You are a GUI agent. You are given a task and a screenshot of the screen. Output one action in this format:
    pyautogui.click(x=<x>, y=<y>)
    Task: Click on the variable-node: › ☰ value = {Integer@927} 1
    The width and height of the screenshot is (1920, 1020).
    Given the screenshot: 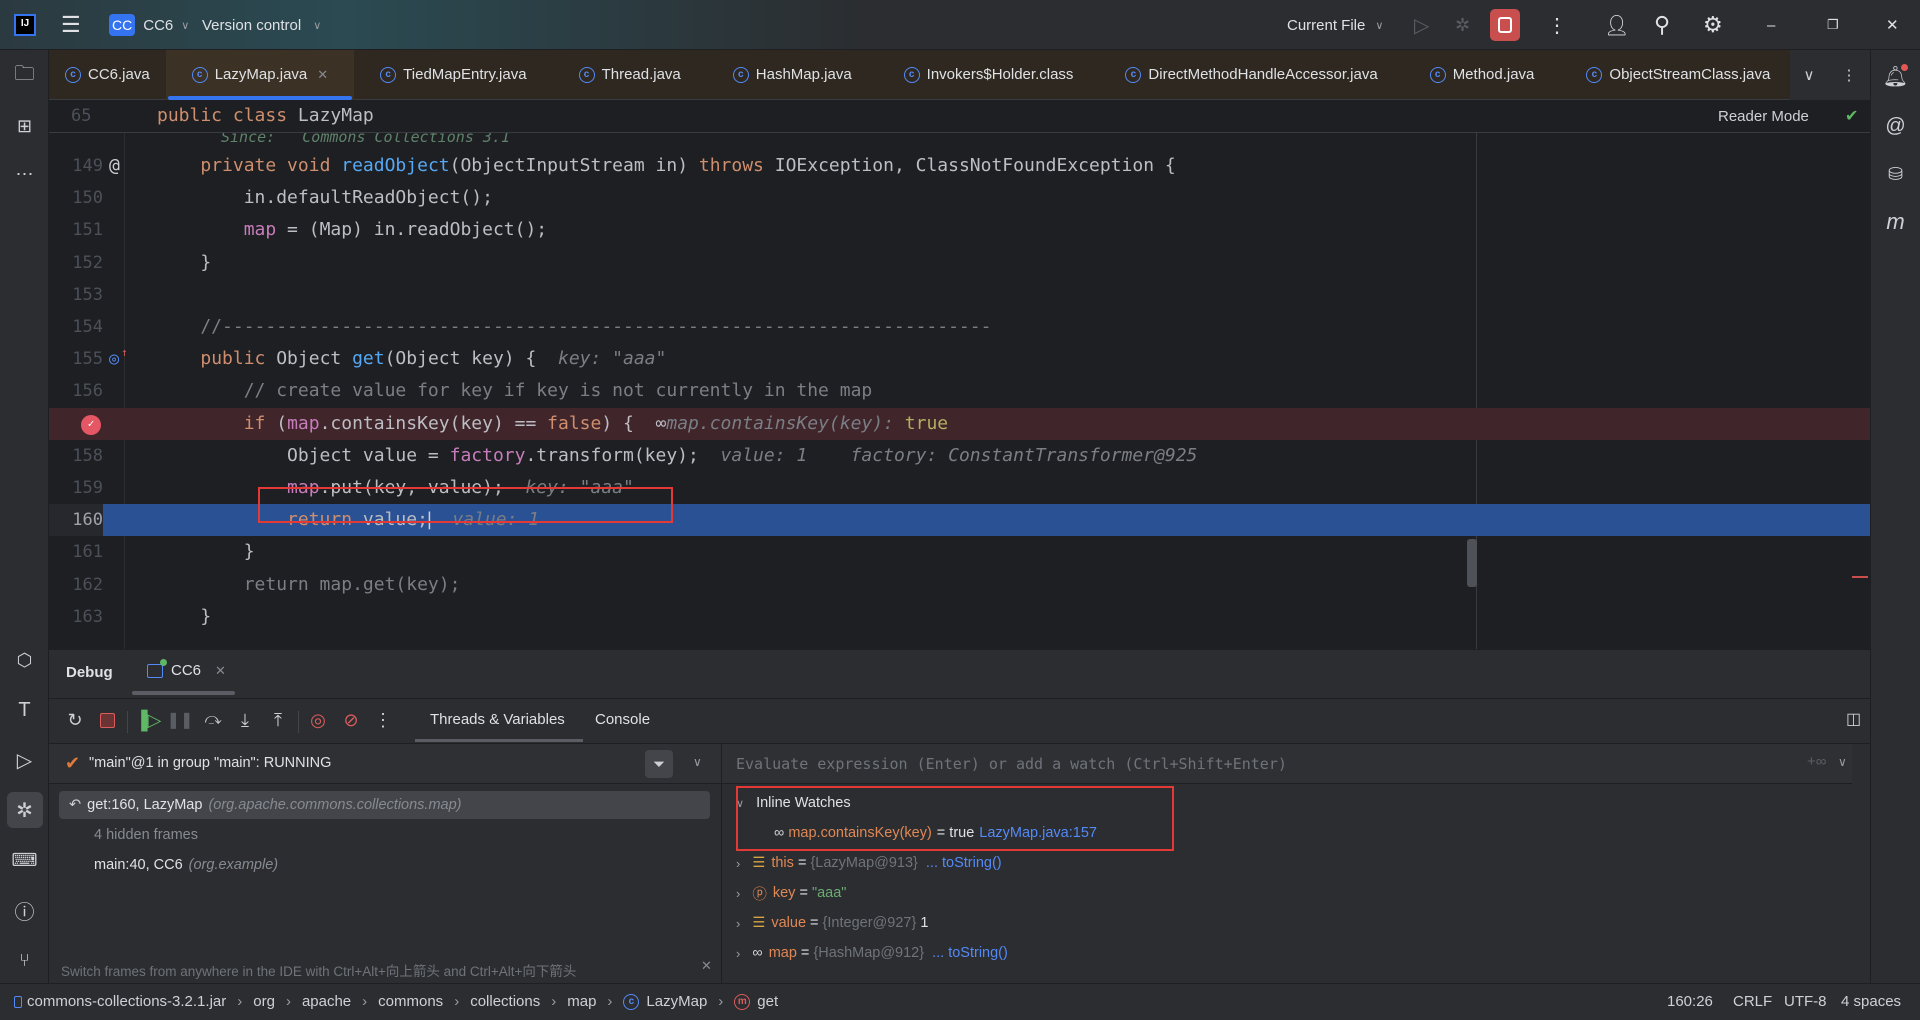 What is the action you would take?
    pyautogui.click(x=836, y=923)
    